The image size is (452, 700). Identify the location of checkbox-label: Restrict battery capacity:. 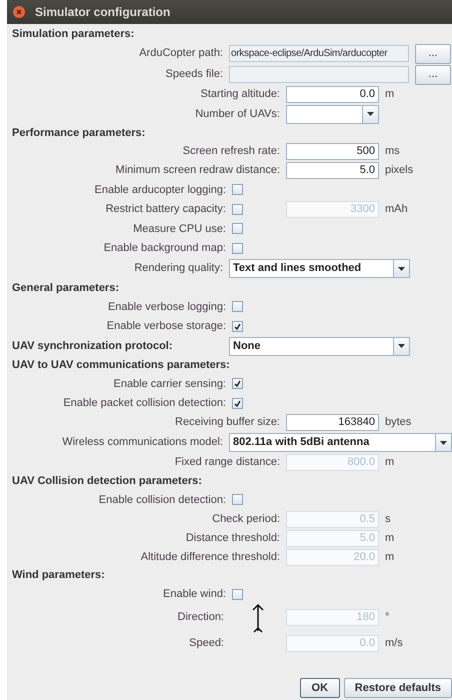
(165, 209).